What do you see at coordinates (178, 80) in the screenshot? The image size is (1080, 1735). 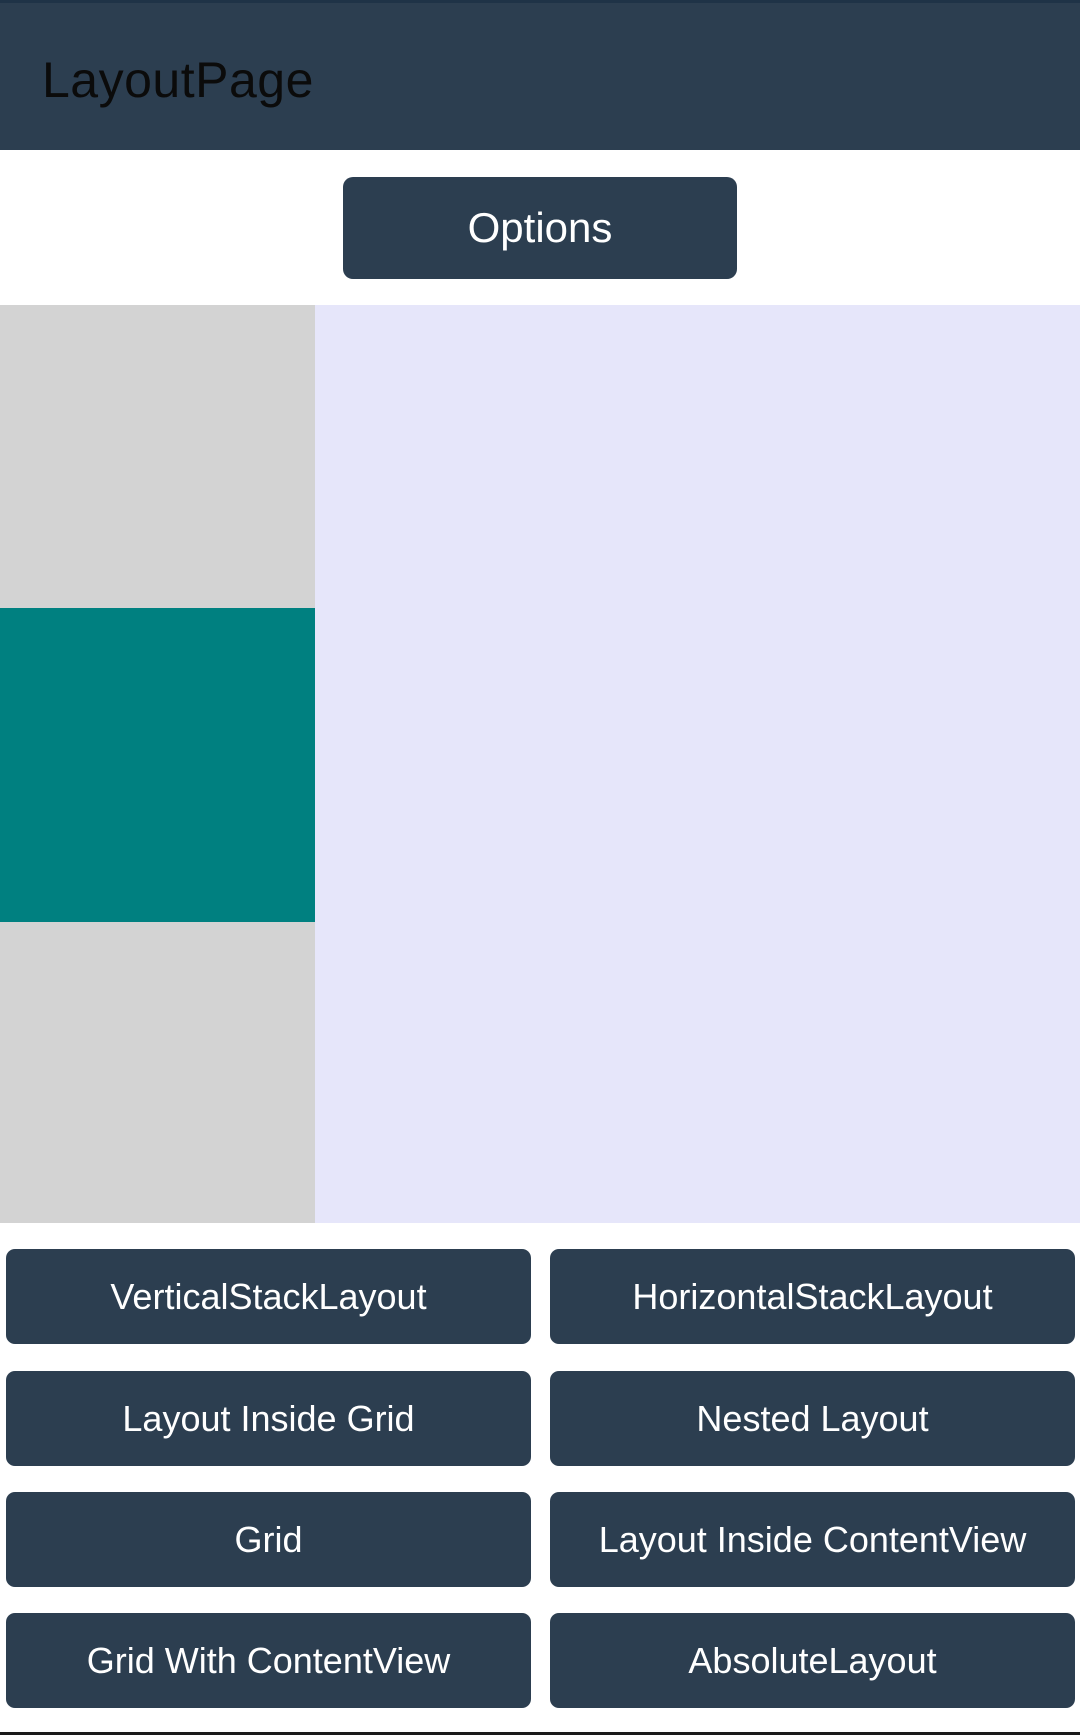 I see `page-title: LayoutPage` at bounding box center [178, 80].